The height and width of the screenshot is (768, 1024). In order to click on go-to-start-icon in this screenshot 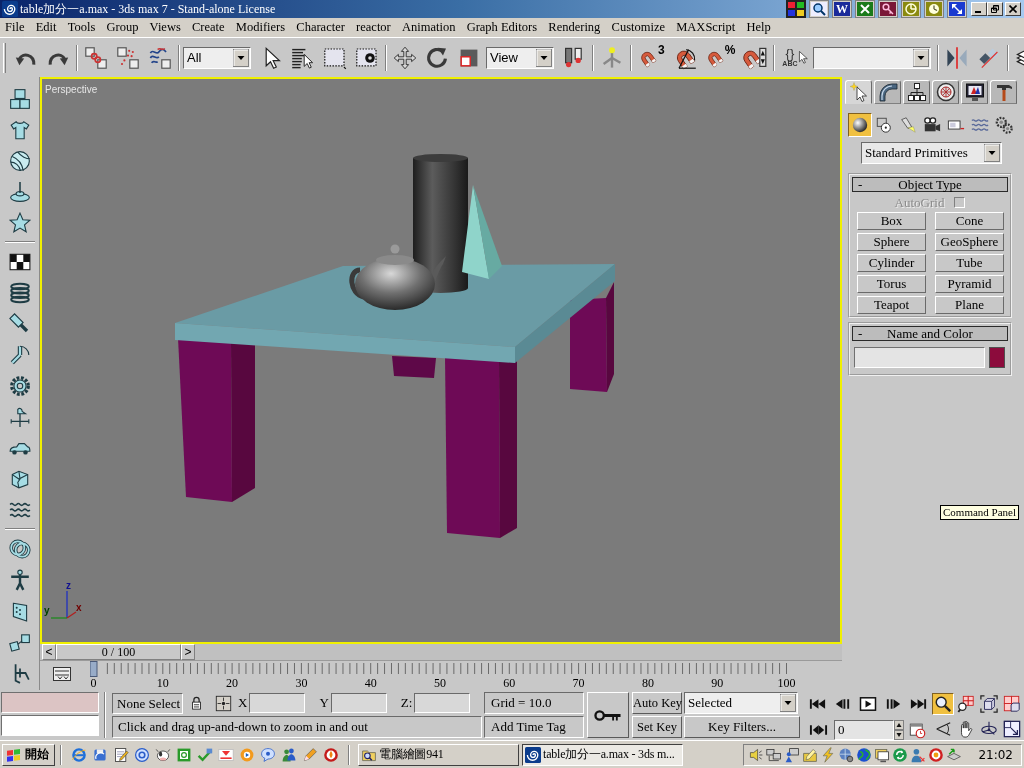, I will do `click(817, 704)`.